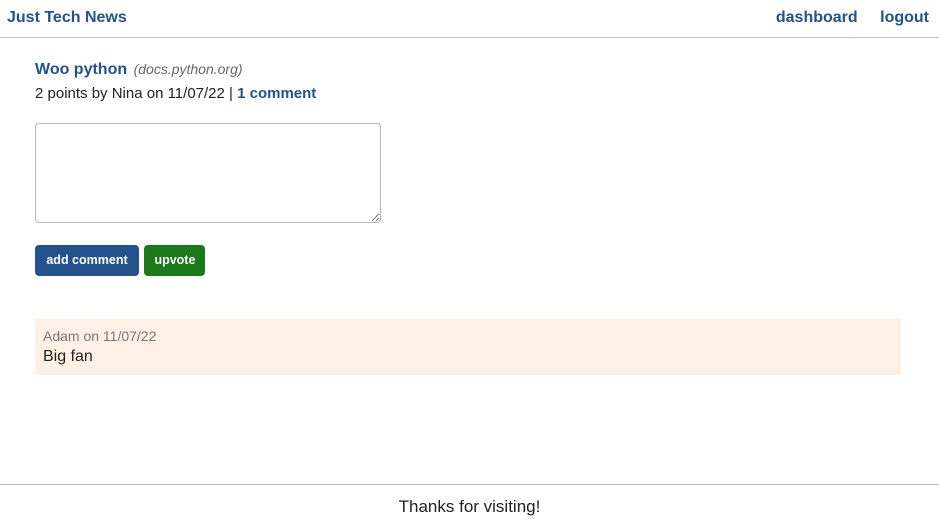 This screenshot has width=939, height=523. Describe the element at coordinates (68, 356) in the screenshot. I see `comment-text: Big fan` at that location.